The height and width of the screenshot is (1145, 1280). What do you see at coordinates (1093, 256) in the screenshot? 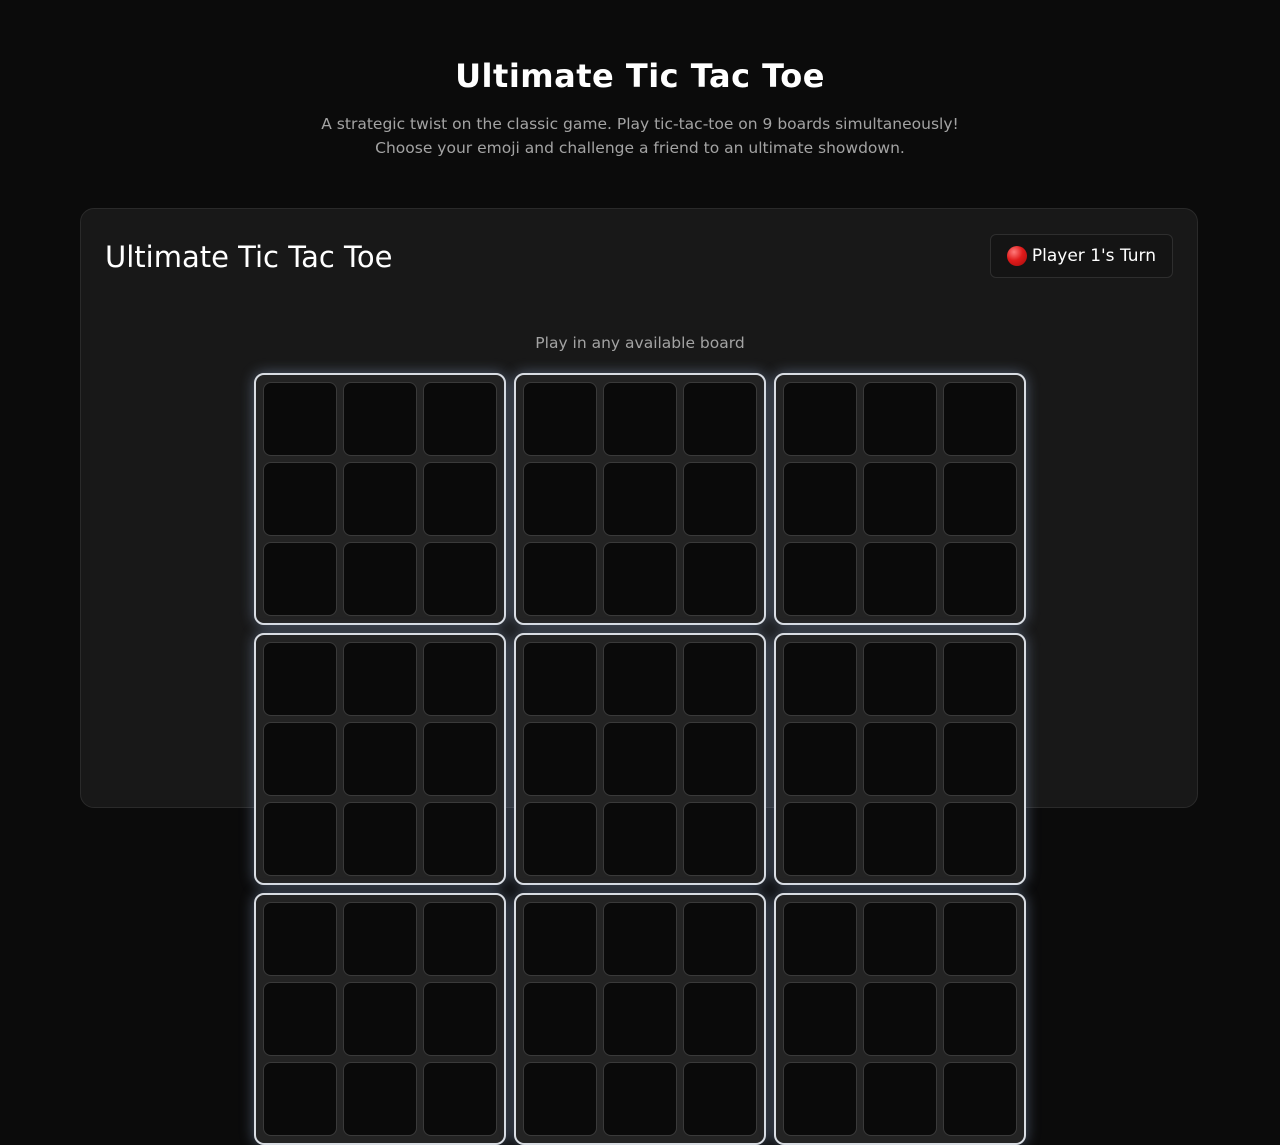
I see `turn-indicator-label: Player 1's Turn` at bounding box center [1093, 256].